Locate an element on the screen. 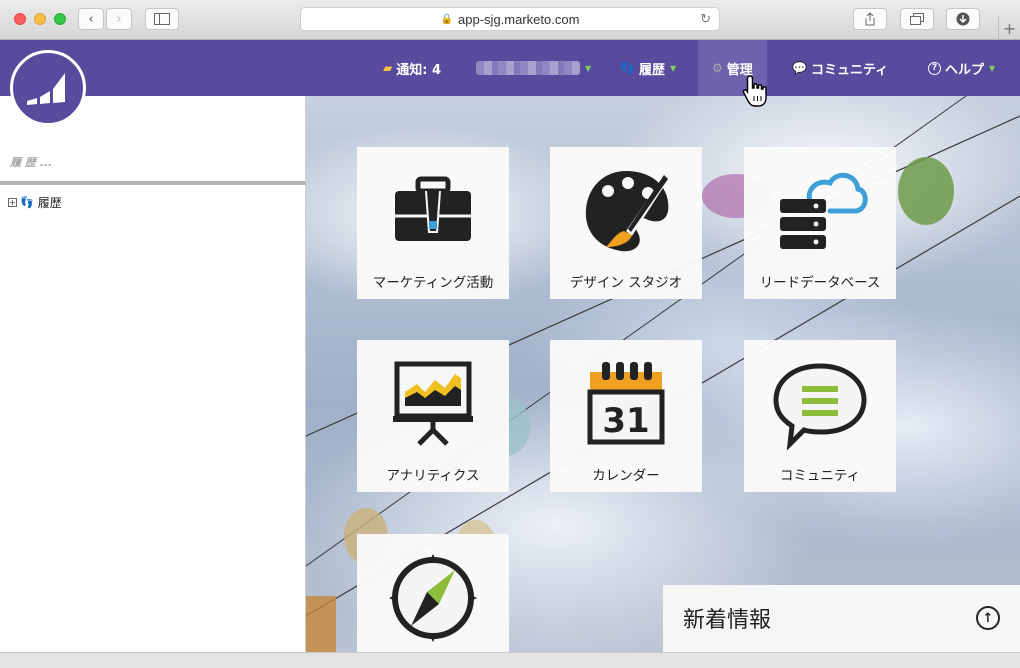  calendar-day-text: 31 is located at coordinates (625, 421).